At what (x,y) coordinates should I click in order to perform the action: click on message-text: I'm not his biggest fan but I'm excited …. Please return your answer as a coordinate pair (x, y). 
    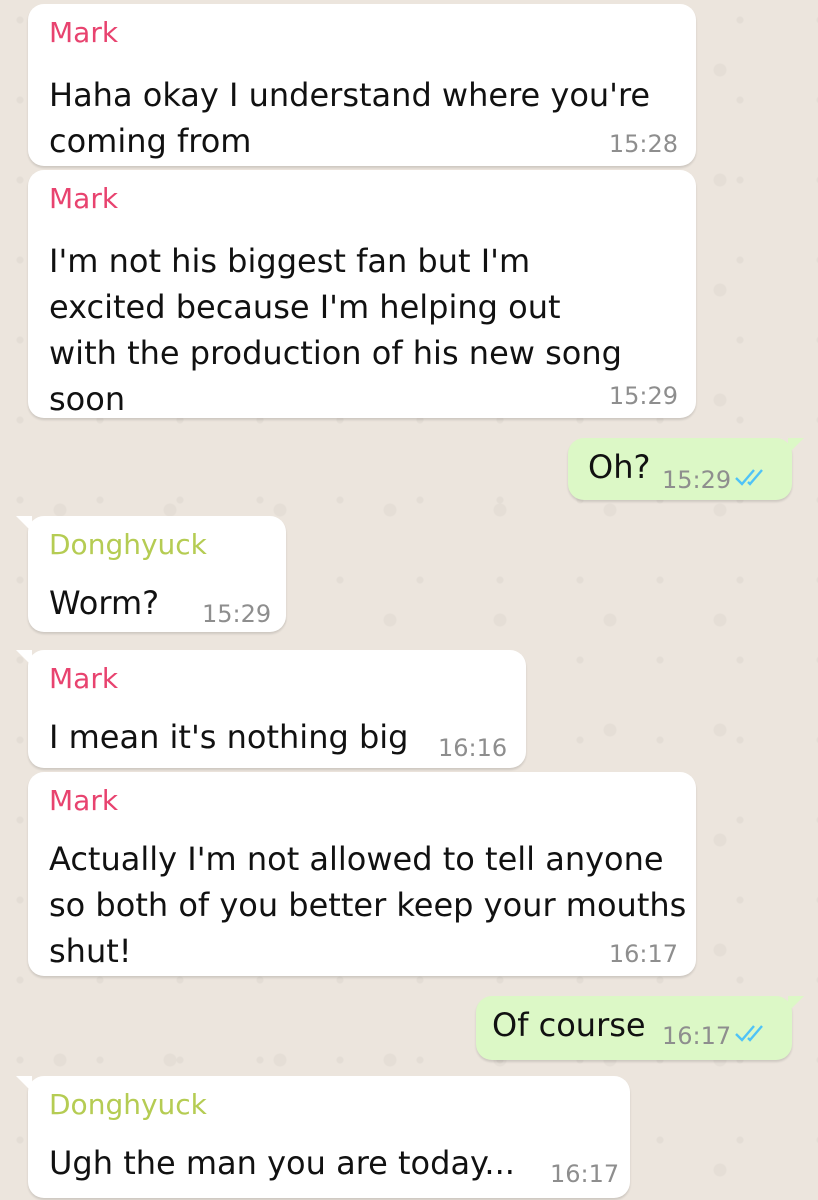
    Looking at the image, I should click on (335, 330).